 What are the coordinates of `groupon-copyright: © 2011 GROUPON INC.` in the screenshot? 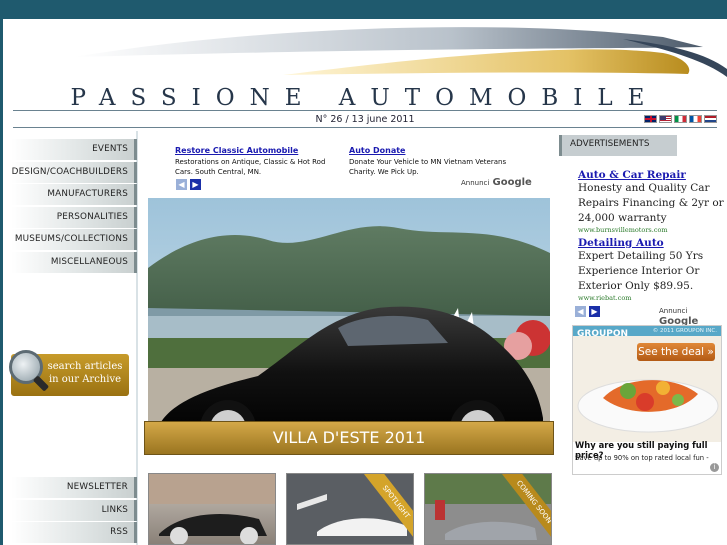 It's located at (684, 331).